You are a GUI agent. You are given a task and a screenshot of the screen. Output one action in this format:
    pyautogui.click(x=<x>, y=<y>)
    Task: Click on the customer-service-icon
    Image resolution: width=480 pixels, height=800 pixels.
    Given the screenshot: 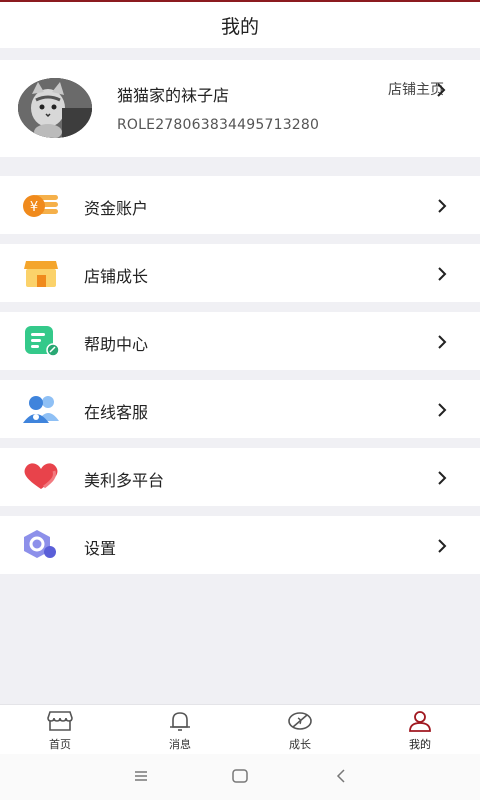 What is the action you would take?
    pyautogui.click(x=41, y=409)
    